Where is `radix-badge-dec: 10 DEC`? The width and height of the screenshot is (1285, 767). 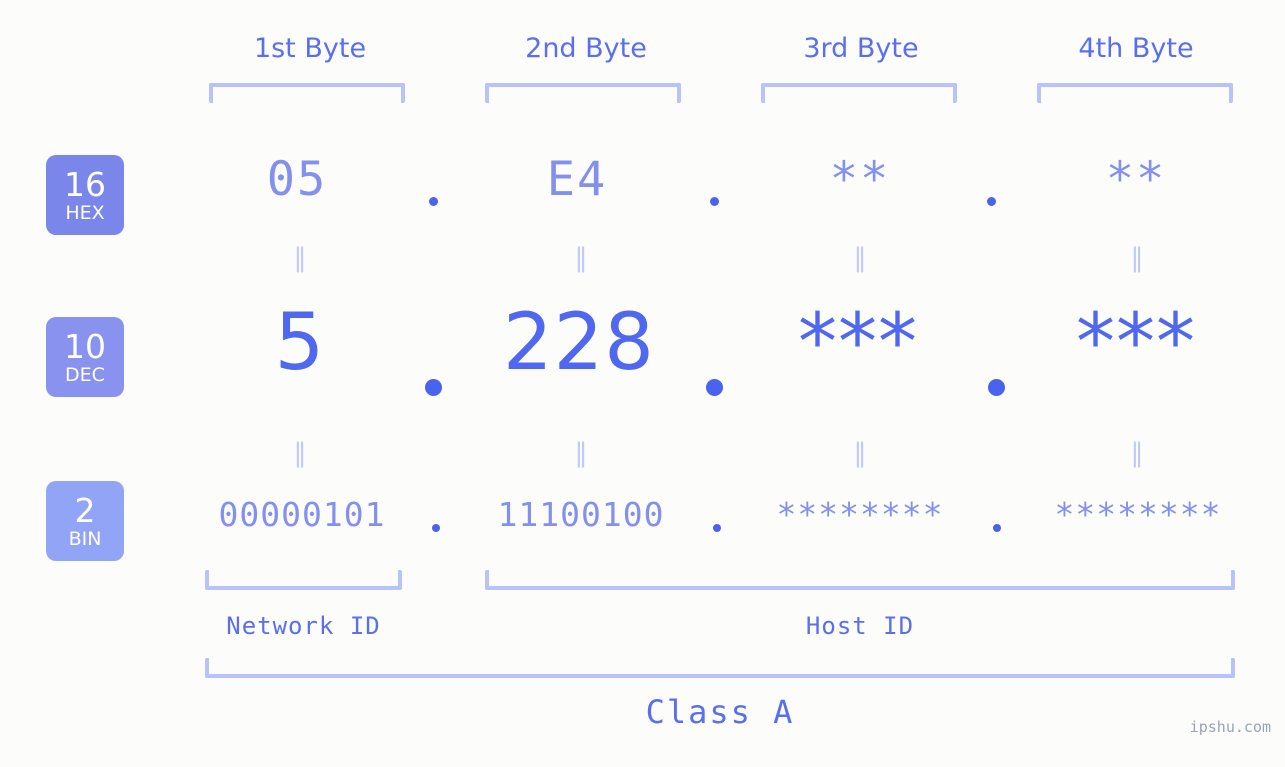 radix-badge-dec: 10 DEC is located at coordinates (85, 357).